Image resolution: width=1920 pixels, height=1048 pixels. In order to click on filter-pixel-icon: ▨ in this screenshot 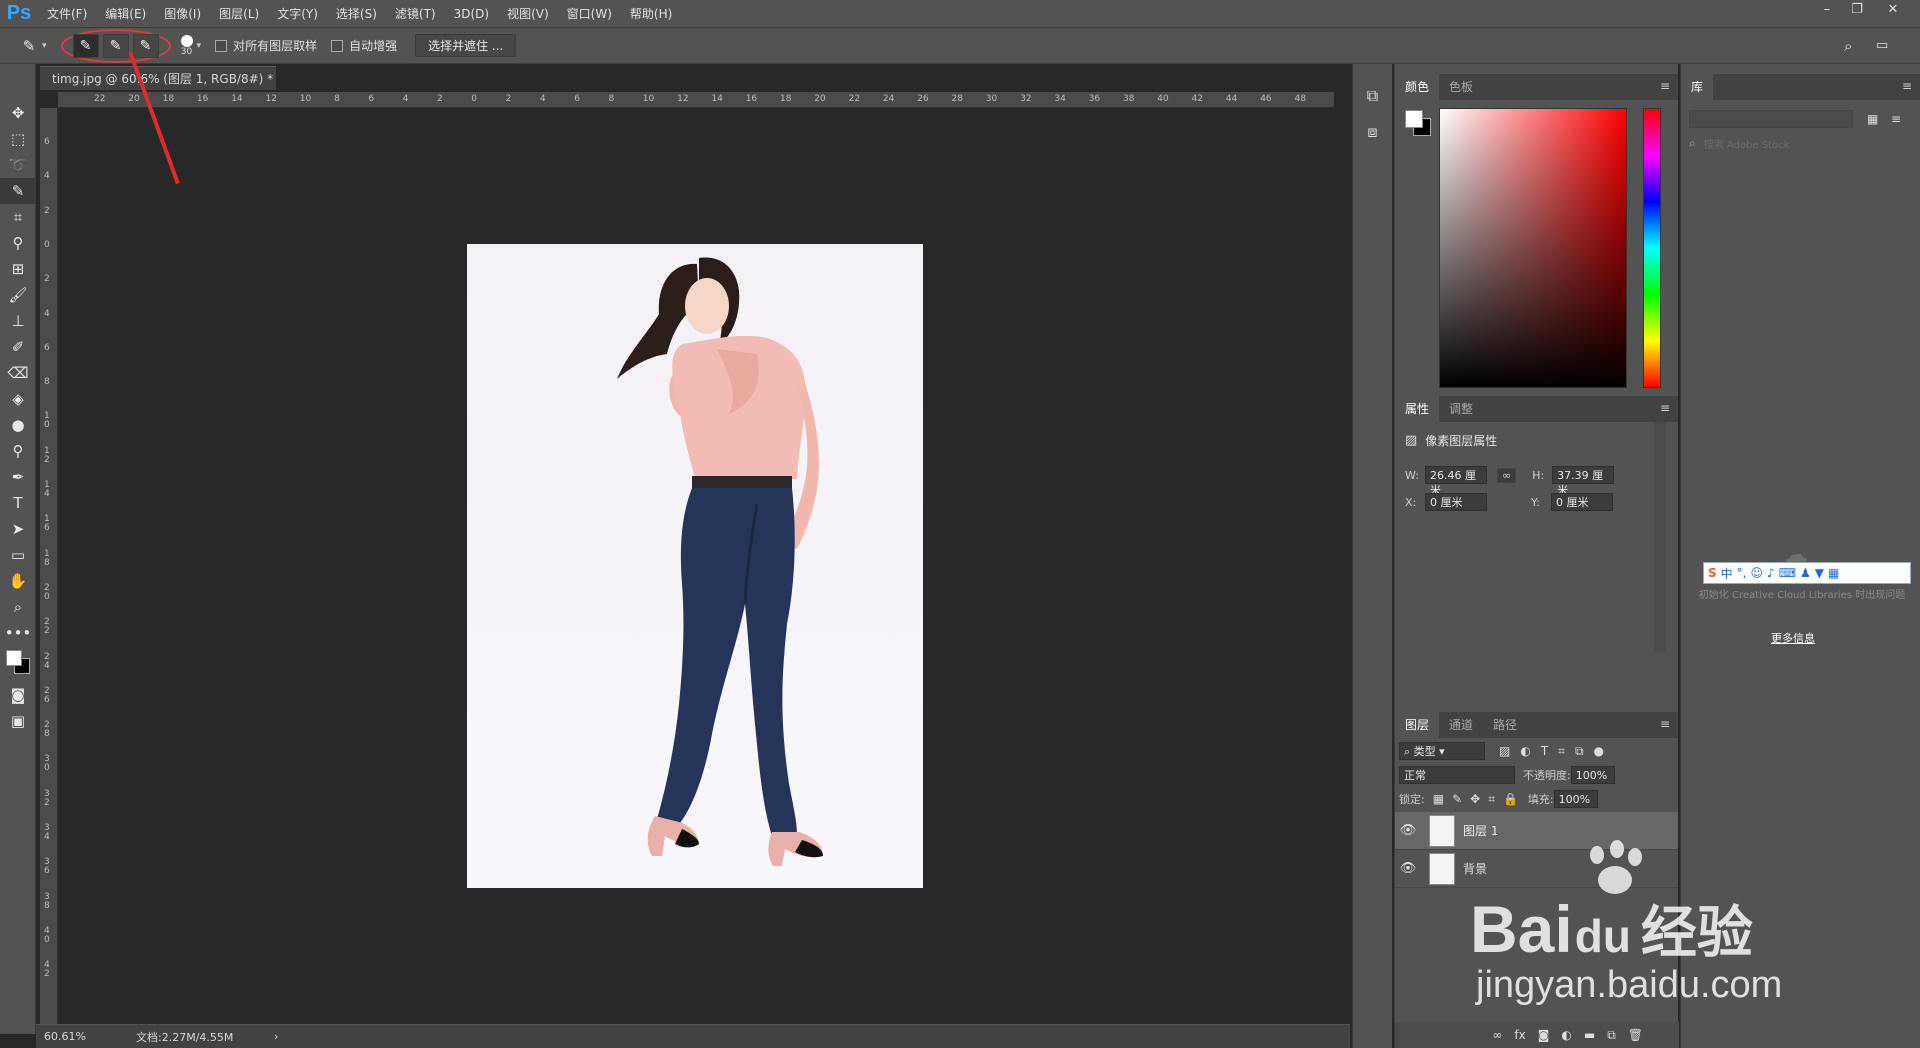, I will do `click(1504, 751)`.